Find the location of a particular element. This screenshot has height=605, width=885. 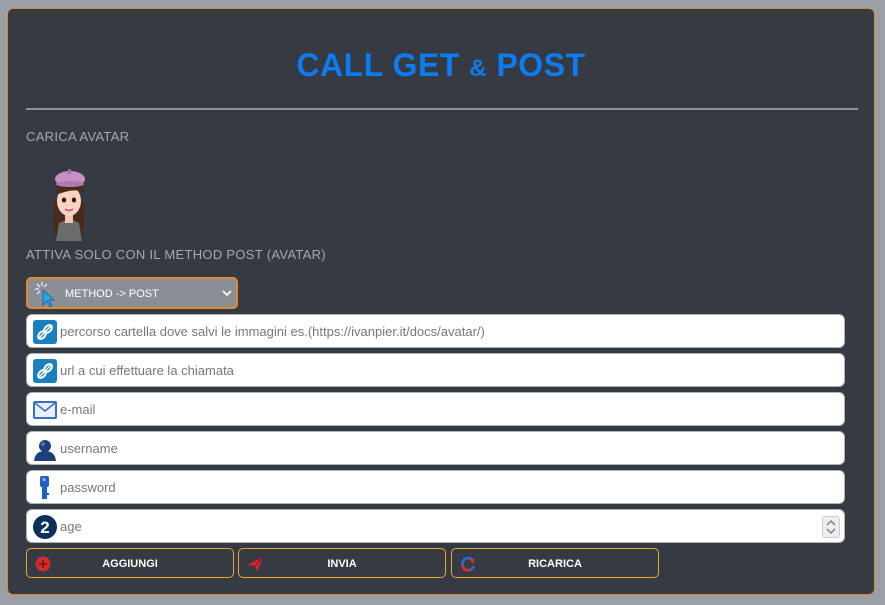

reload-button-label: RICARICA is located at coordinates (555, 564).